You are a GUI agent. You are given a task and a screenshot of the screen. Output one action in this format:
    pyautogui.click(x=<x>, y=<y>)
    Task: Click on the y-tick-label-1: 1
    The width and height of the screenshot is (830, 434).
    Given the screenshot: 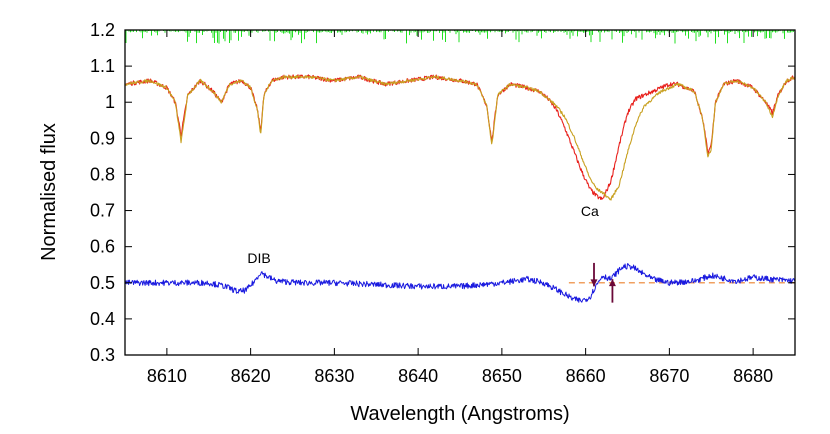 What is the action you would take?
    pyautogui.click(x=110, y=102)
    